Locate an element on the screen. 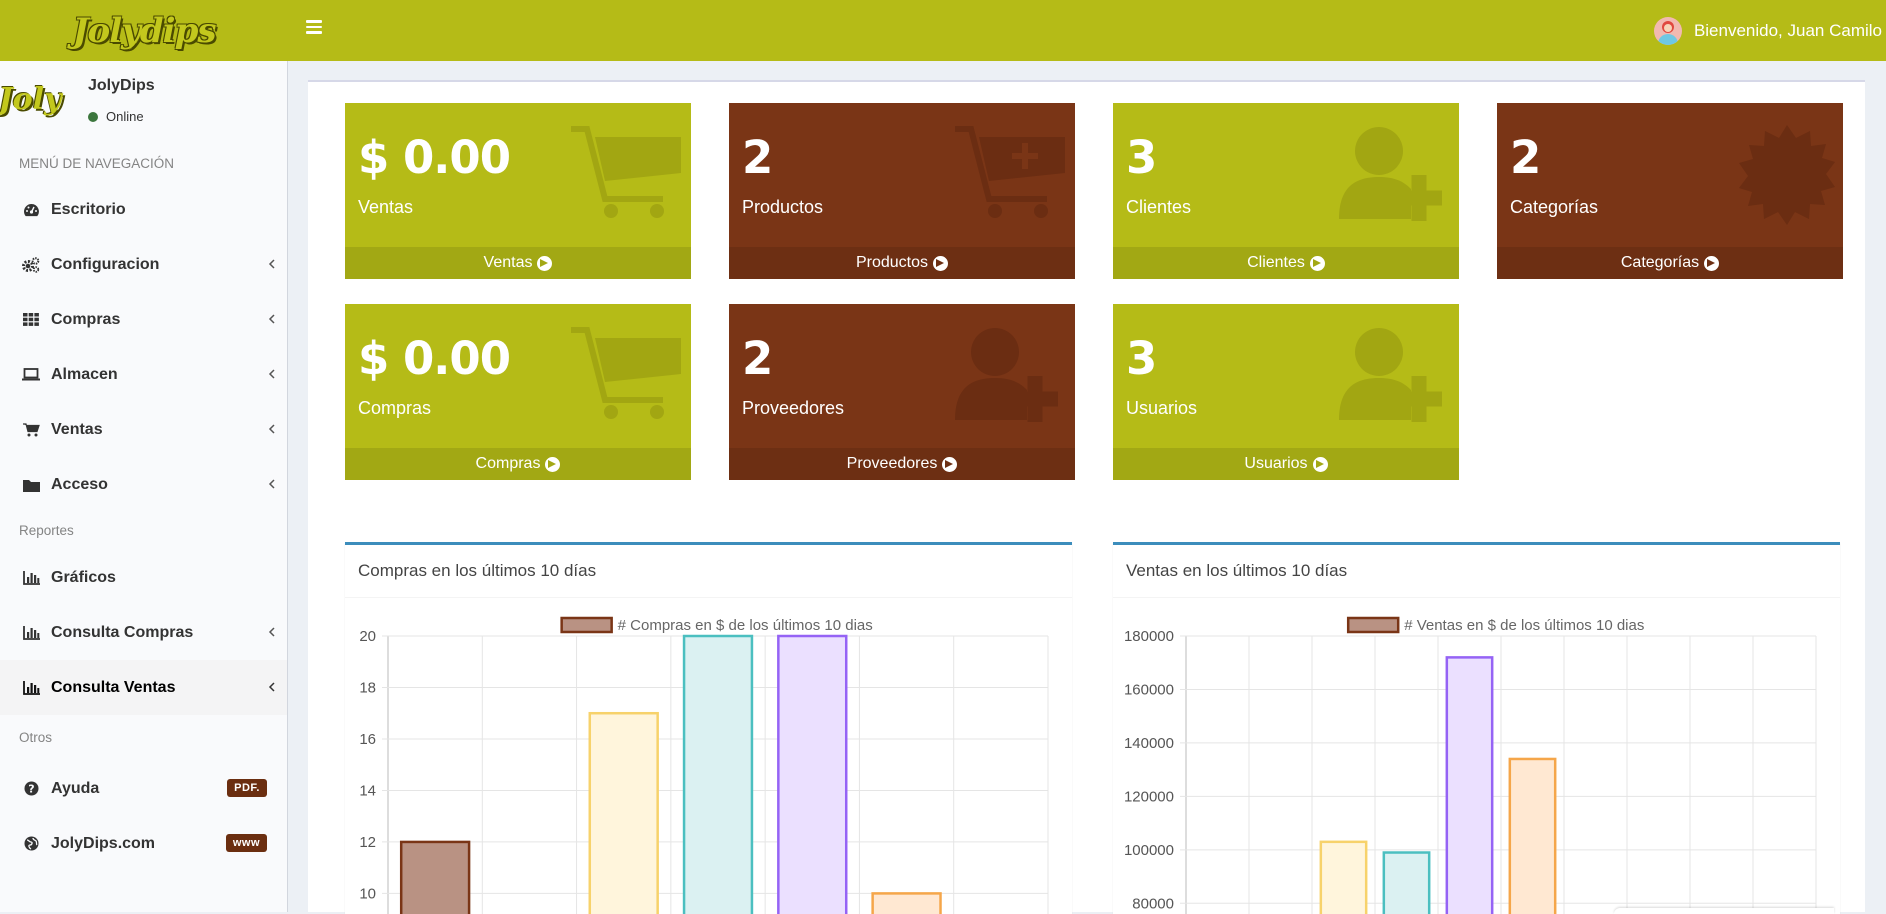 This screenshot has width=1886, height=914. pdf-badge: PDF. is located at coordinates (247, 788).